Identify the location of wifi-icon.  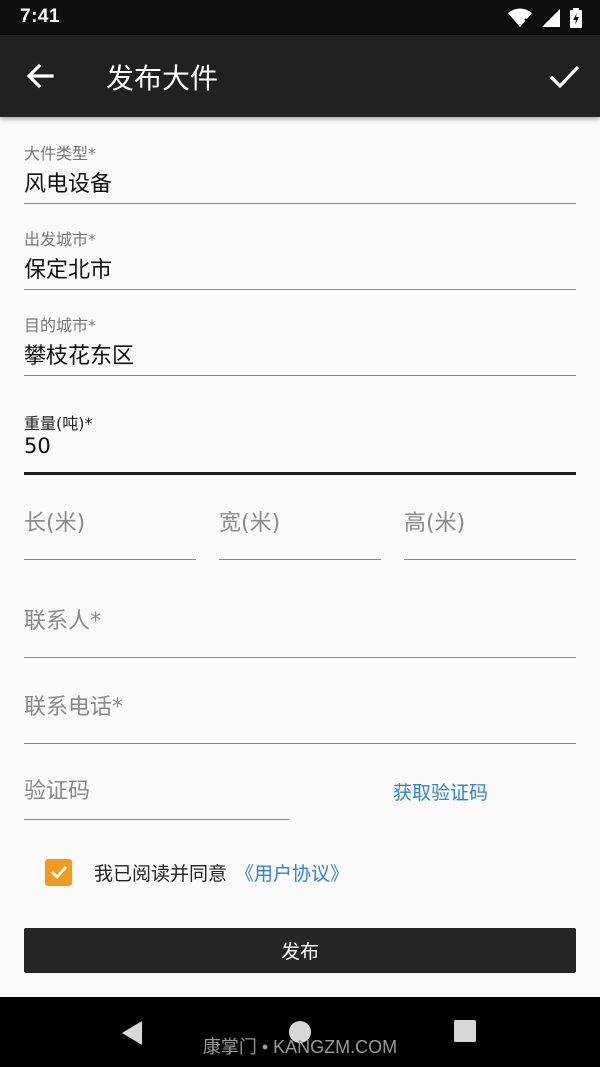
(520, 20).